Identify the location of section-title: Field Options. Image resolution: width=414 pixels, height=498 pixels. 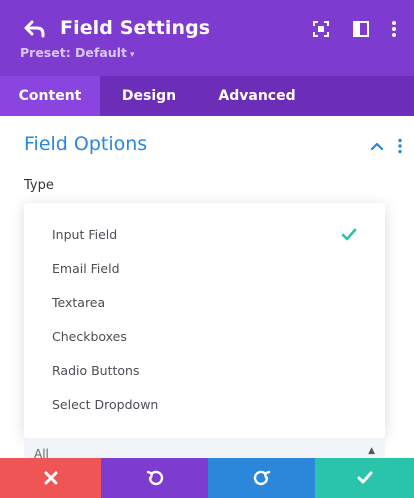
(85, 144).